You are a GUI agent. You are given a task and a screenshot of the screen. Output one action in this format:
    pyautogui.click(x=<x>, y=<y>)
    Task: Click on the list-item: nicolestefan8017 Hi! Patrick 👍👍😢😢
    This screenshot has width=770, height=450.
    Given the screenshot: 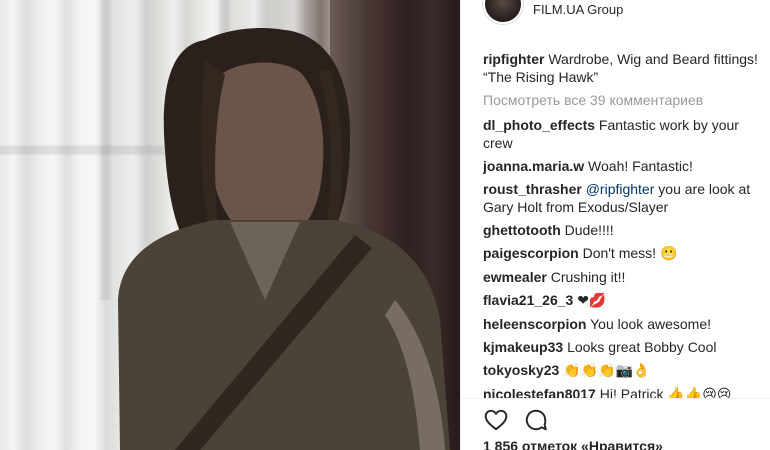 What is the action you would take?
    pyautogui.click(x=624, y=391)
    